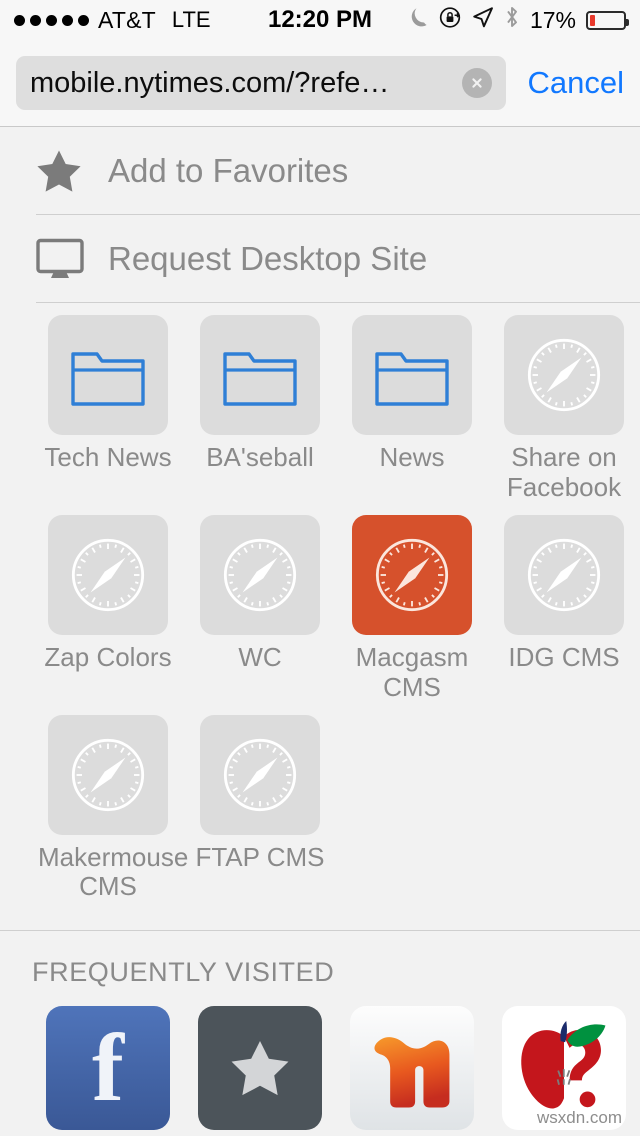  Describe the element at coordinates (419, 20) in the screenshot. I see `moon-icon` at that location.